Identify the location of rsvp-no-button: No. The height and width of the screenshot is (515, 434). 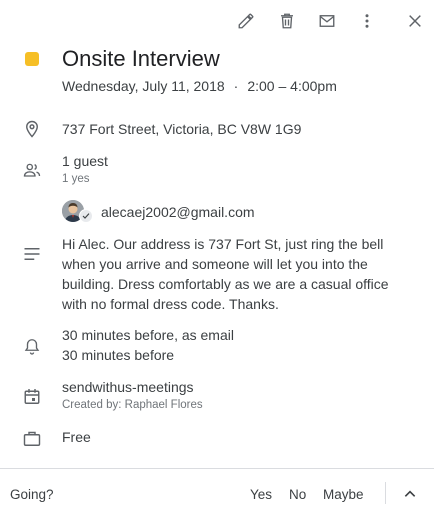
(297, 494).